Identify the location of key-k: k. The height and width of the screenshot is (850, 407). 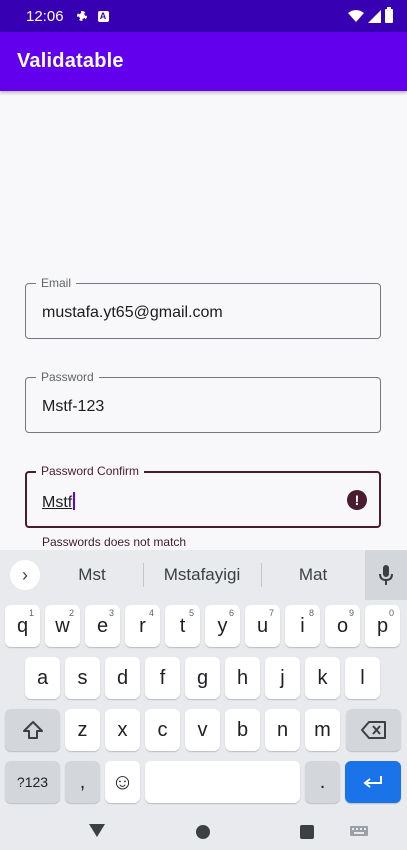
(322, 678).